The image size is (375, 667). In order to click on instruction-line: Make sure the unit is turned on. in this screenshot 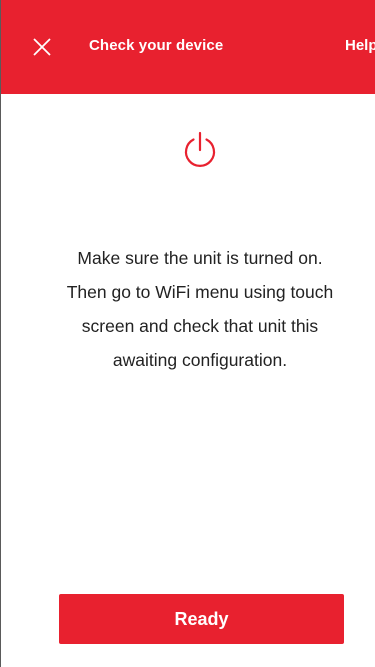, I will do `click(200, 258)`.